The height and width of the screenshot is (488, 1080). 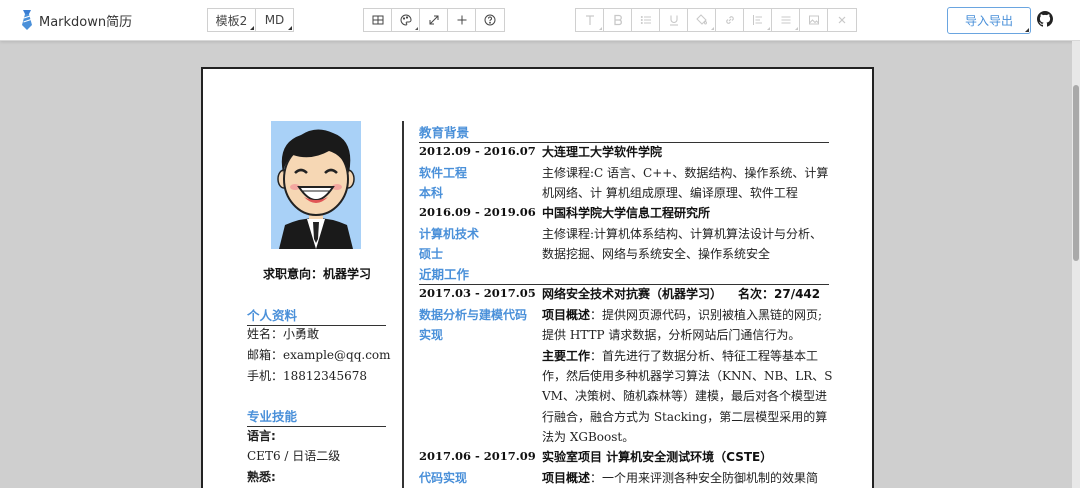 What do you see at coordinates (27, 20) in the screenshot?
I see `tie-logo-icon` at bounding box center [27, 20].